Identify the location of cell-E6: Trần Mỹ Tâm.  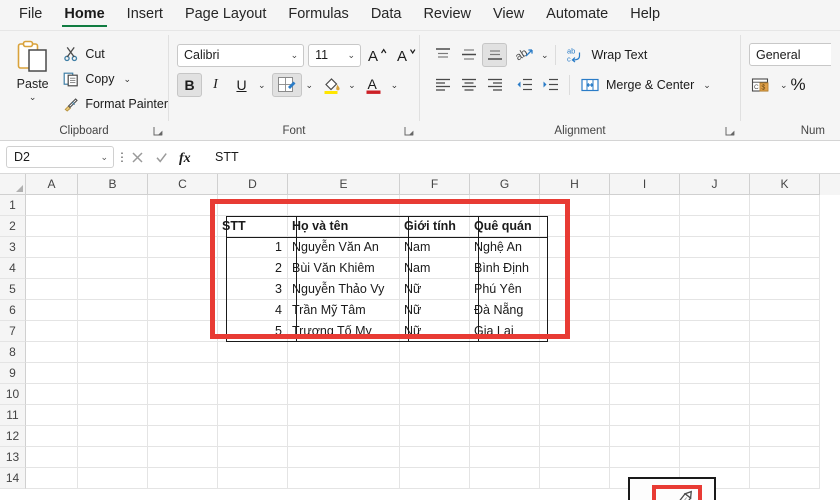
(344, 310).